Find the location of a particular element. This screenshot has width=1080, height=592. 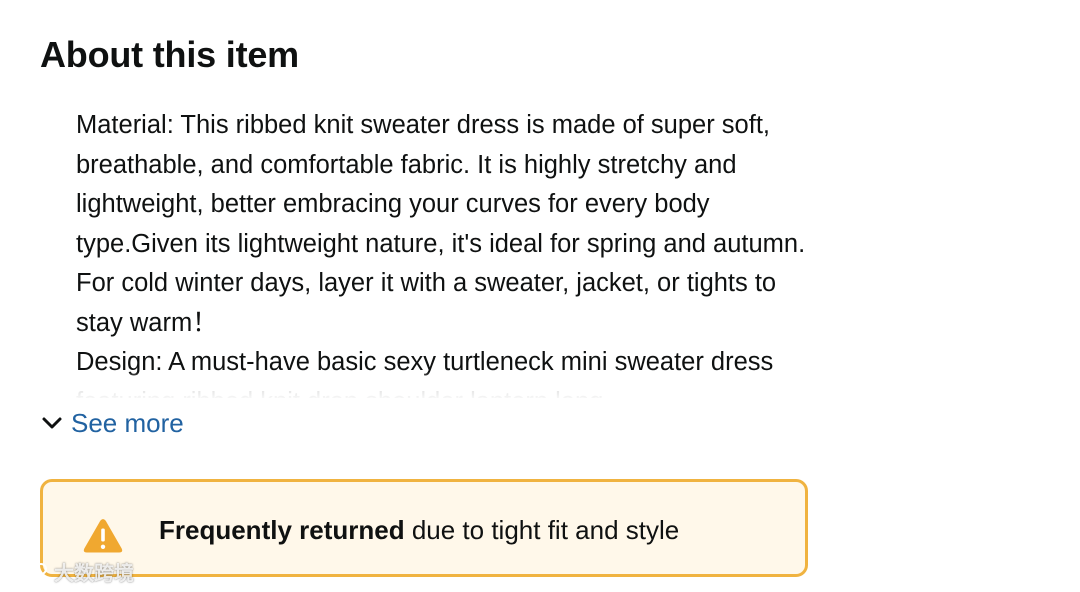

see-more-link: See more is located at coordinates (112, 423).